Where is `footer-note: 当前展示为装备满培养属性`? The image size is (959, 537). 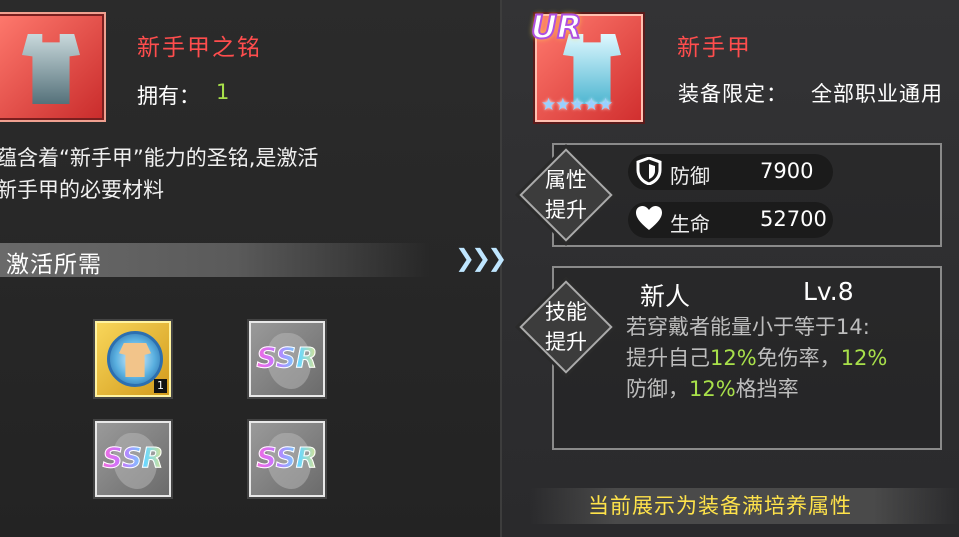
footer-note: 当前展示为装备满培养属性 is located at coordinates (720, 506).